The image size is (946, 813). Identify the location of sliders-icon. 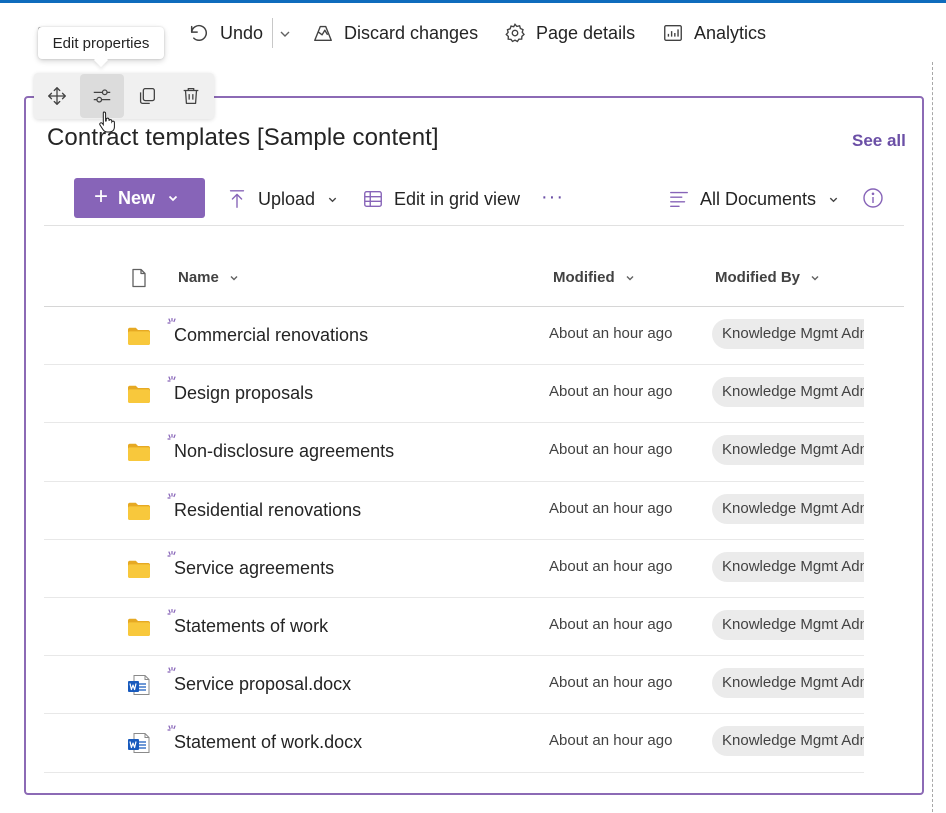
(102, 96).